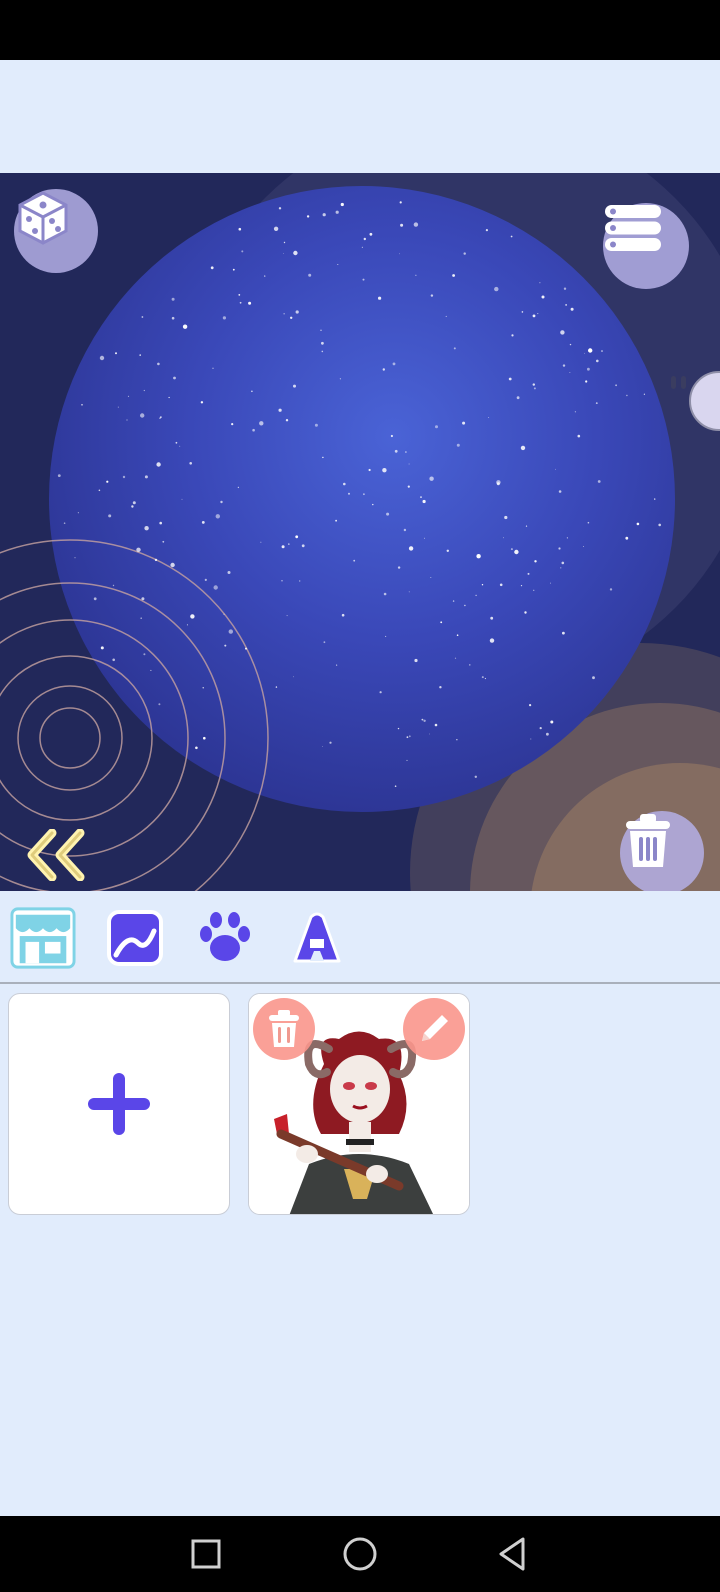 This screenshot has height=1592, width=720. What do you see at coordinates (648, 840) in the screenshot?
I see `trash-icon` at bounding box center [648, 840].